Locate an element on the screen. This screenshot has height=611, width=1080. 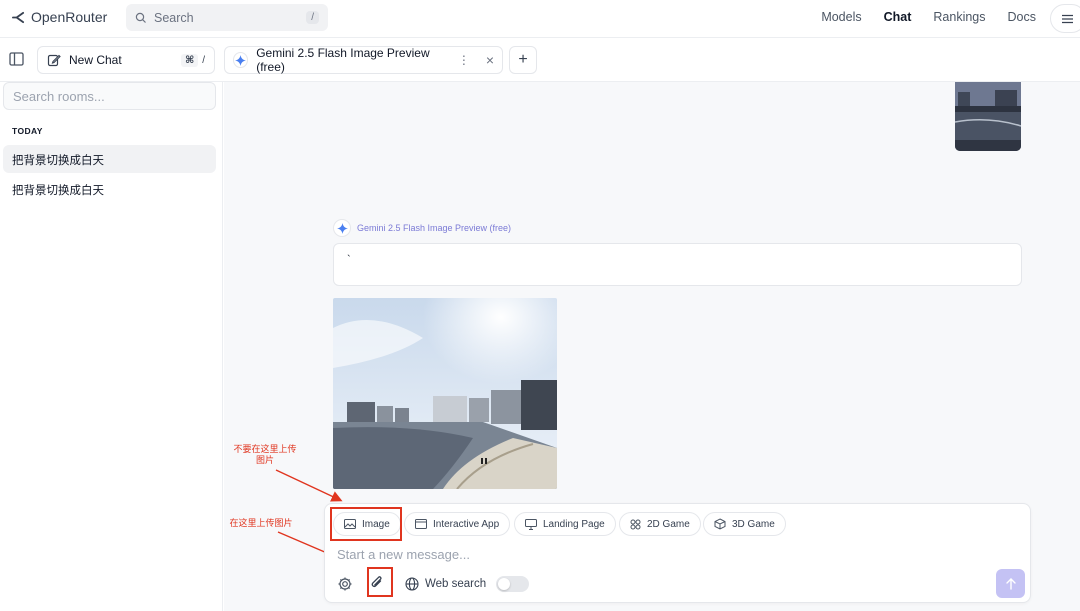
generated-image is located at coordinates (445, 393).